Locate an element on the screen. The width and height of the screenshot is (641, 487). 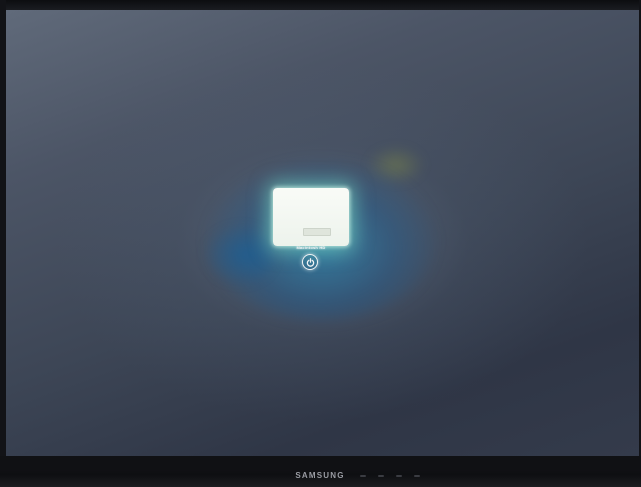
bezel-buttons is located at coordinates (390, 476).